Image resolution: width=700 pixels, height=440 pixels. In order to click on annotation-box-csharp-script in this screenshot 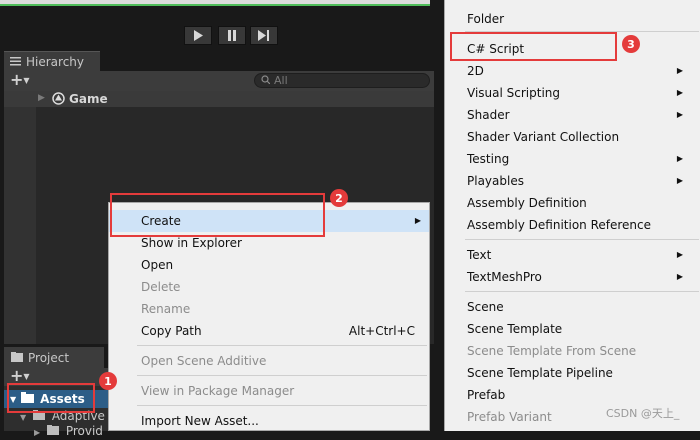, I will do `click(533, 46)`.